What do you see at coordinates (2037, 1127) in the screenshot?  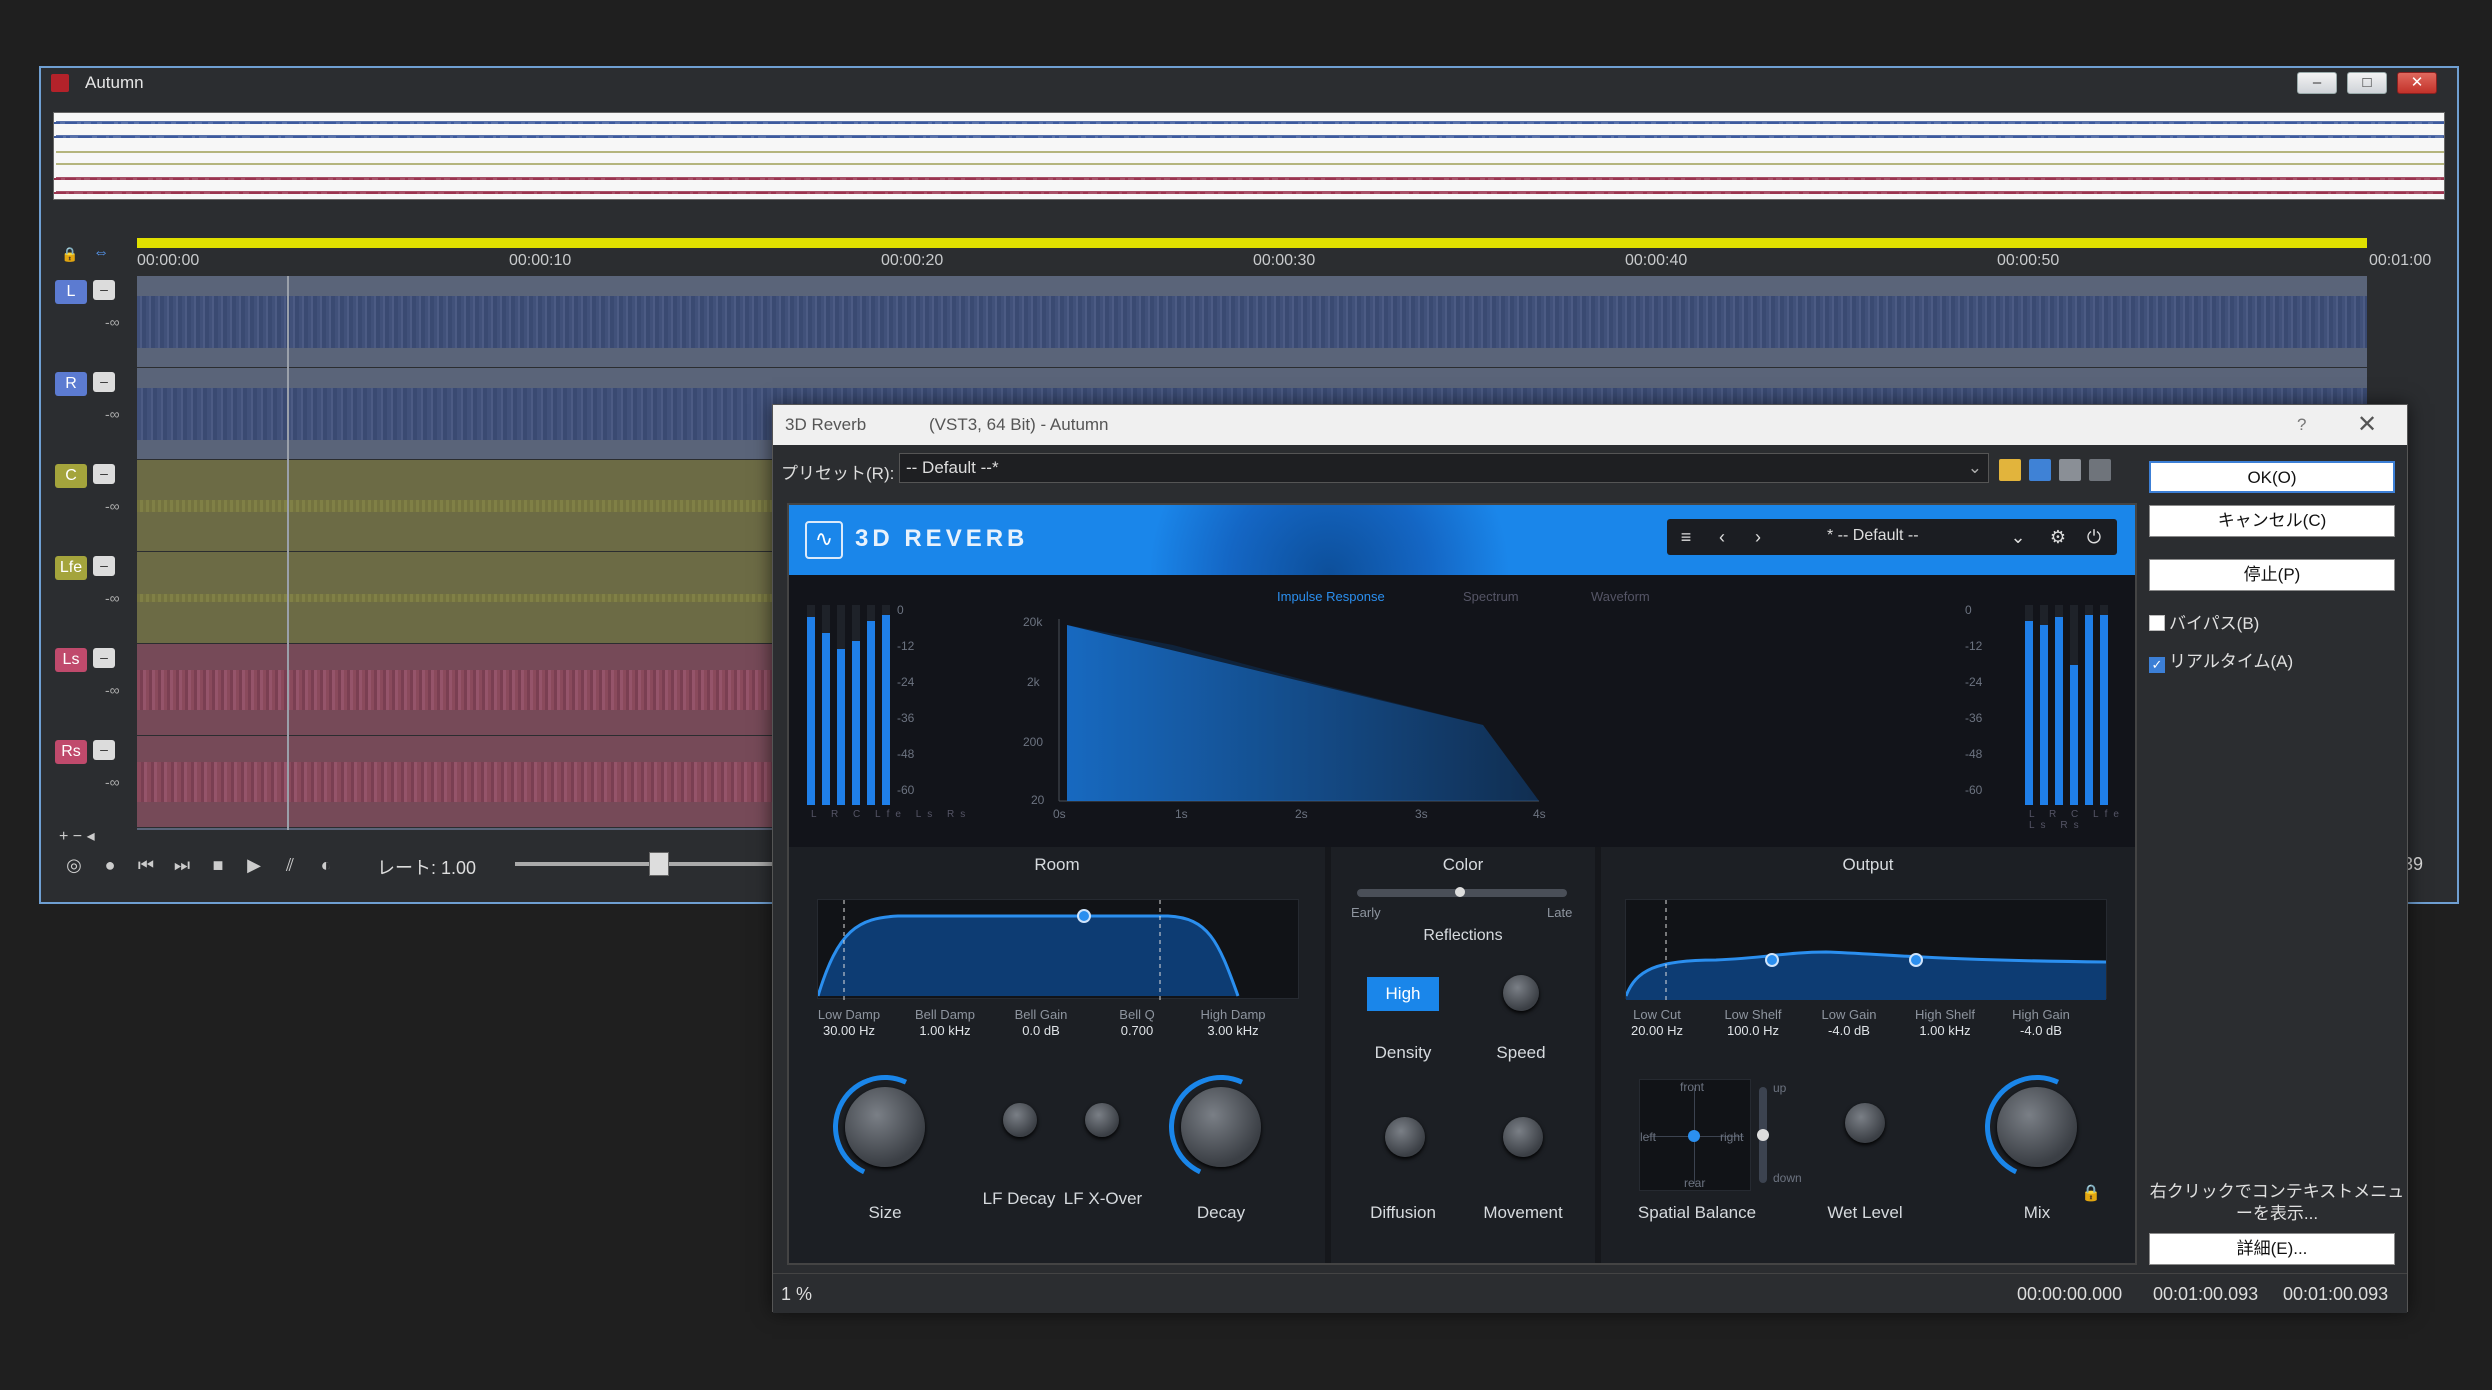 I see `mix-knob` at bounding box center [2037, 1127].